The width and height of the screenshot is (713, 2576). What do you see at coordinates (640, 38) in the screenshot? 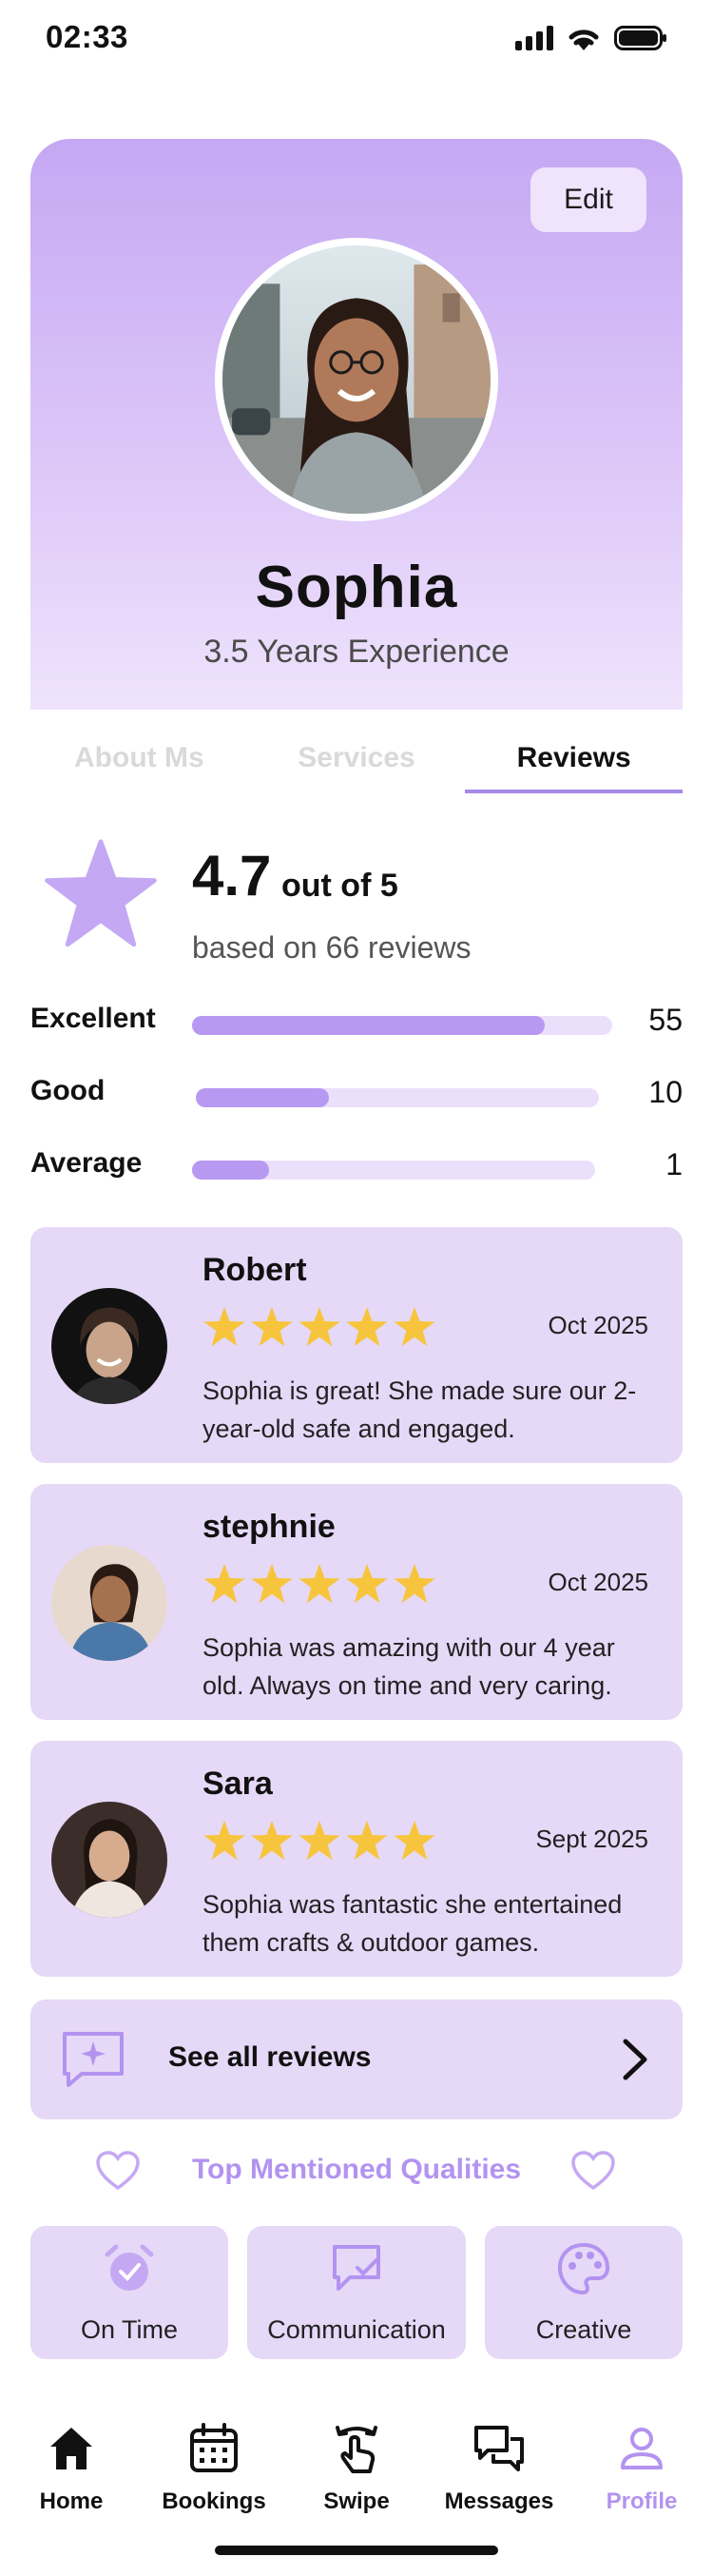
I see `battery-icon` at bounding box center [640, 38].